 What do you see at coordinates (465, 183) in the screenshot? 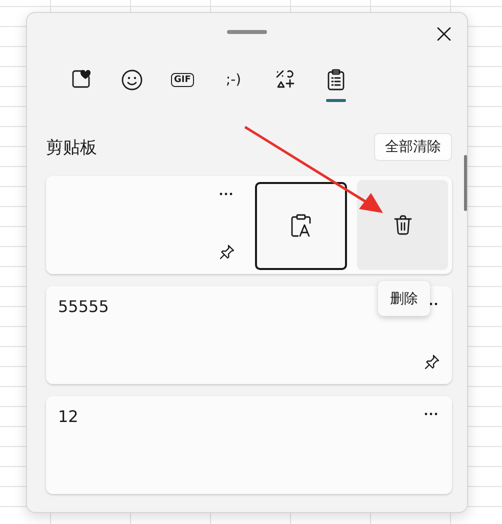
I see `scrollbar` at bounding box center [465, 183].